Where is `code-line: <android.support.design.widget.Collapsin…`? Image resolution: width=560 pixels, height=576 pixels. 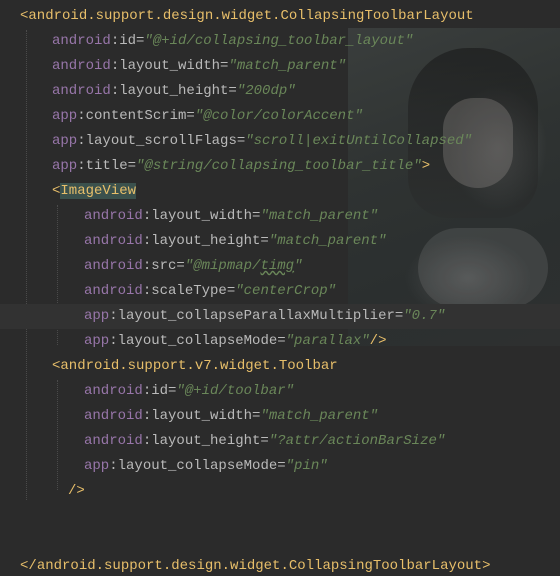 code-line: <android.support.design.widget.Collapsin… is located at coordinates (280, 16).